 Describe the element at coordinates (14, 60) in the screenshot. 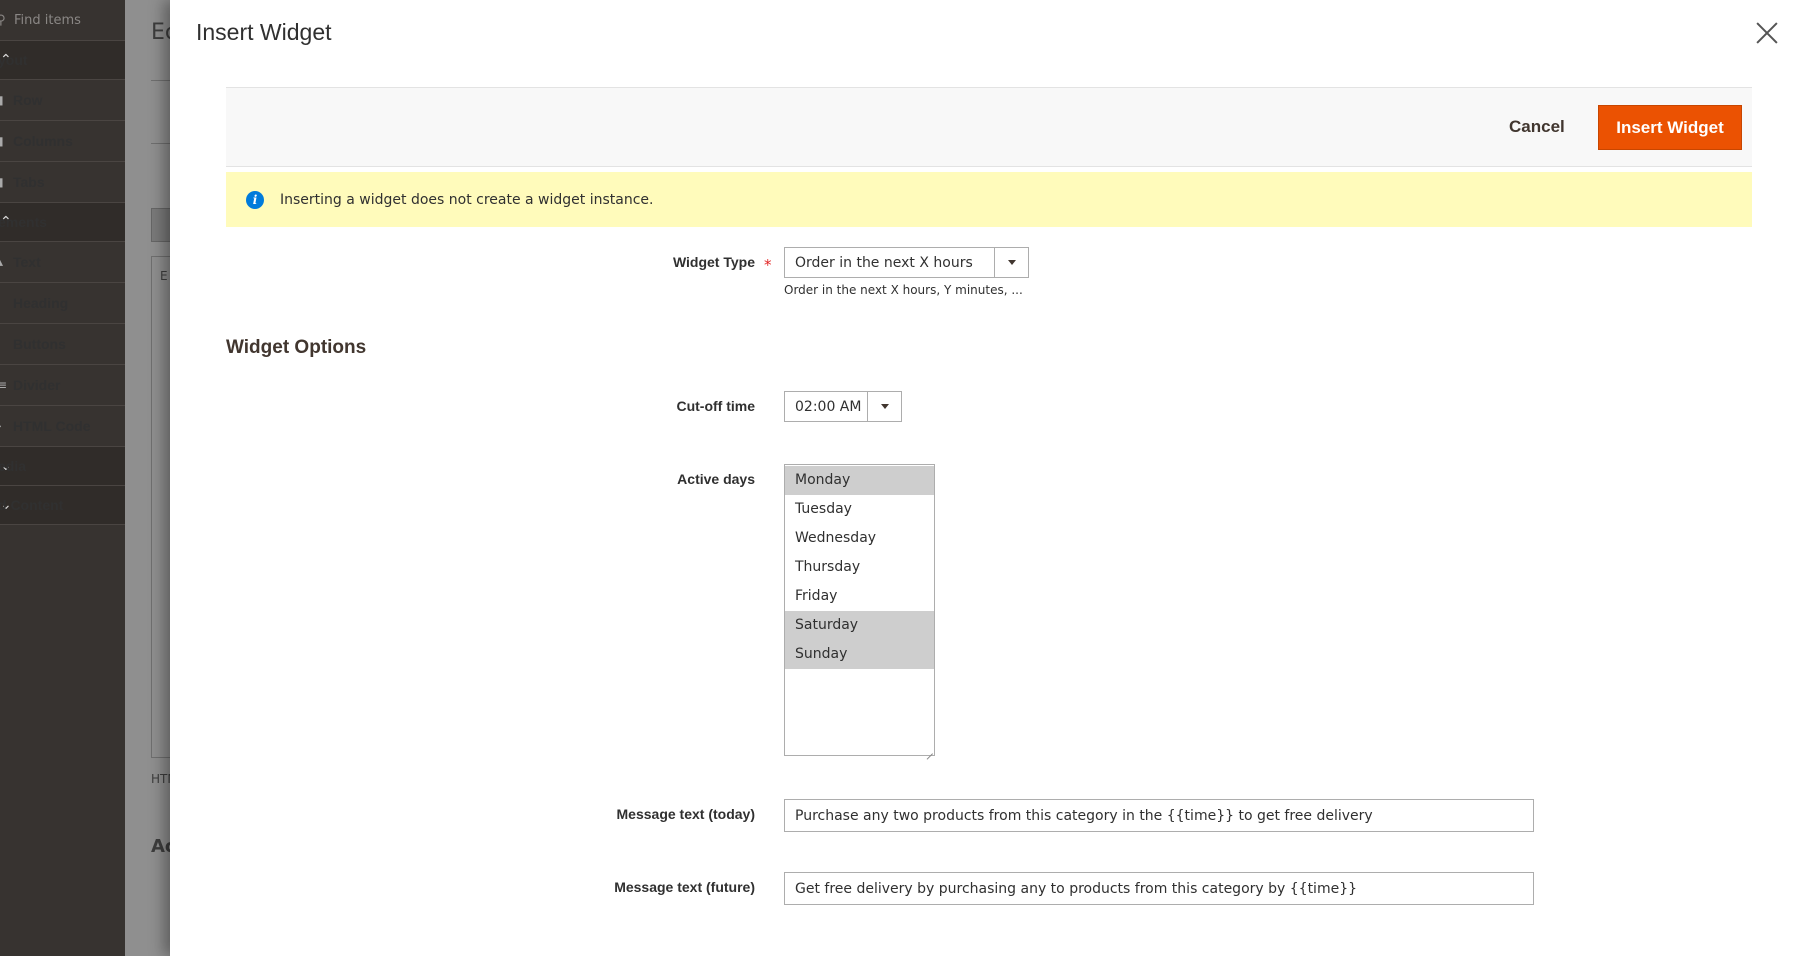

I see `group-label: yout` at that location.